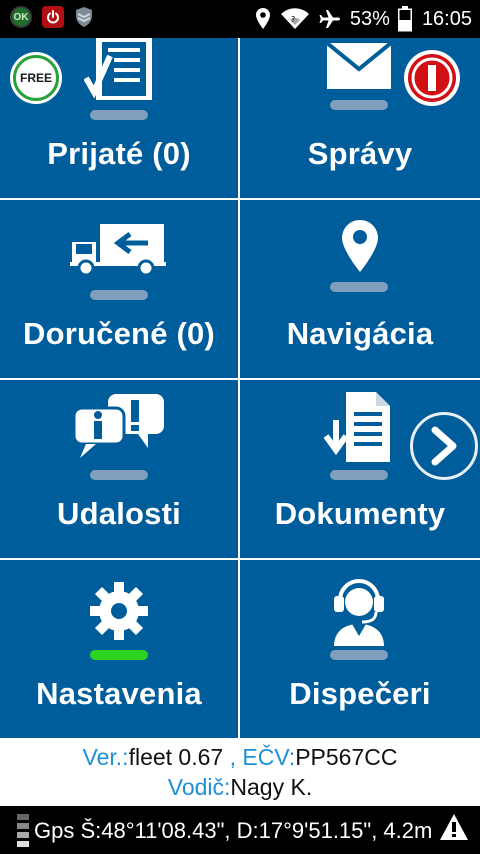  What do you see at coordinates (119, 611) in the screenshot?
I see `gear-icon` at bounding box center [119, 611].